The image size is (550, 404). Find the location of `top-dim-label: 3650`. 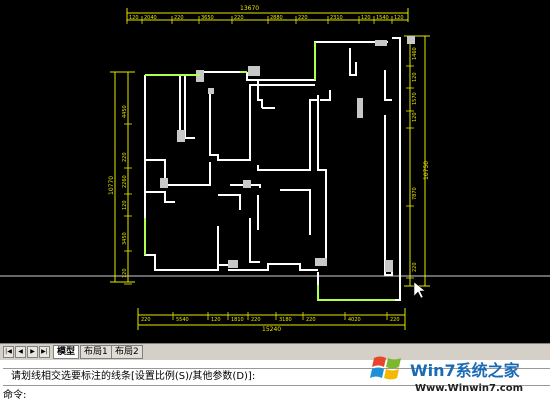

top-dim-label: 3650 is located at coordinates (207, 18).